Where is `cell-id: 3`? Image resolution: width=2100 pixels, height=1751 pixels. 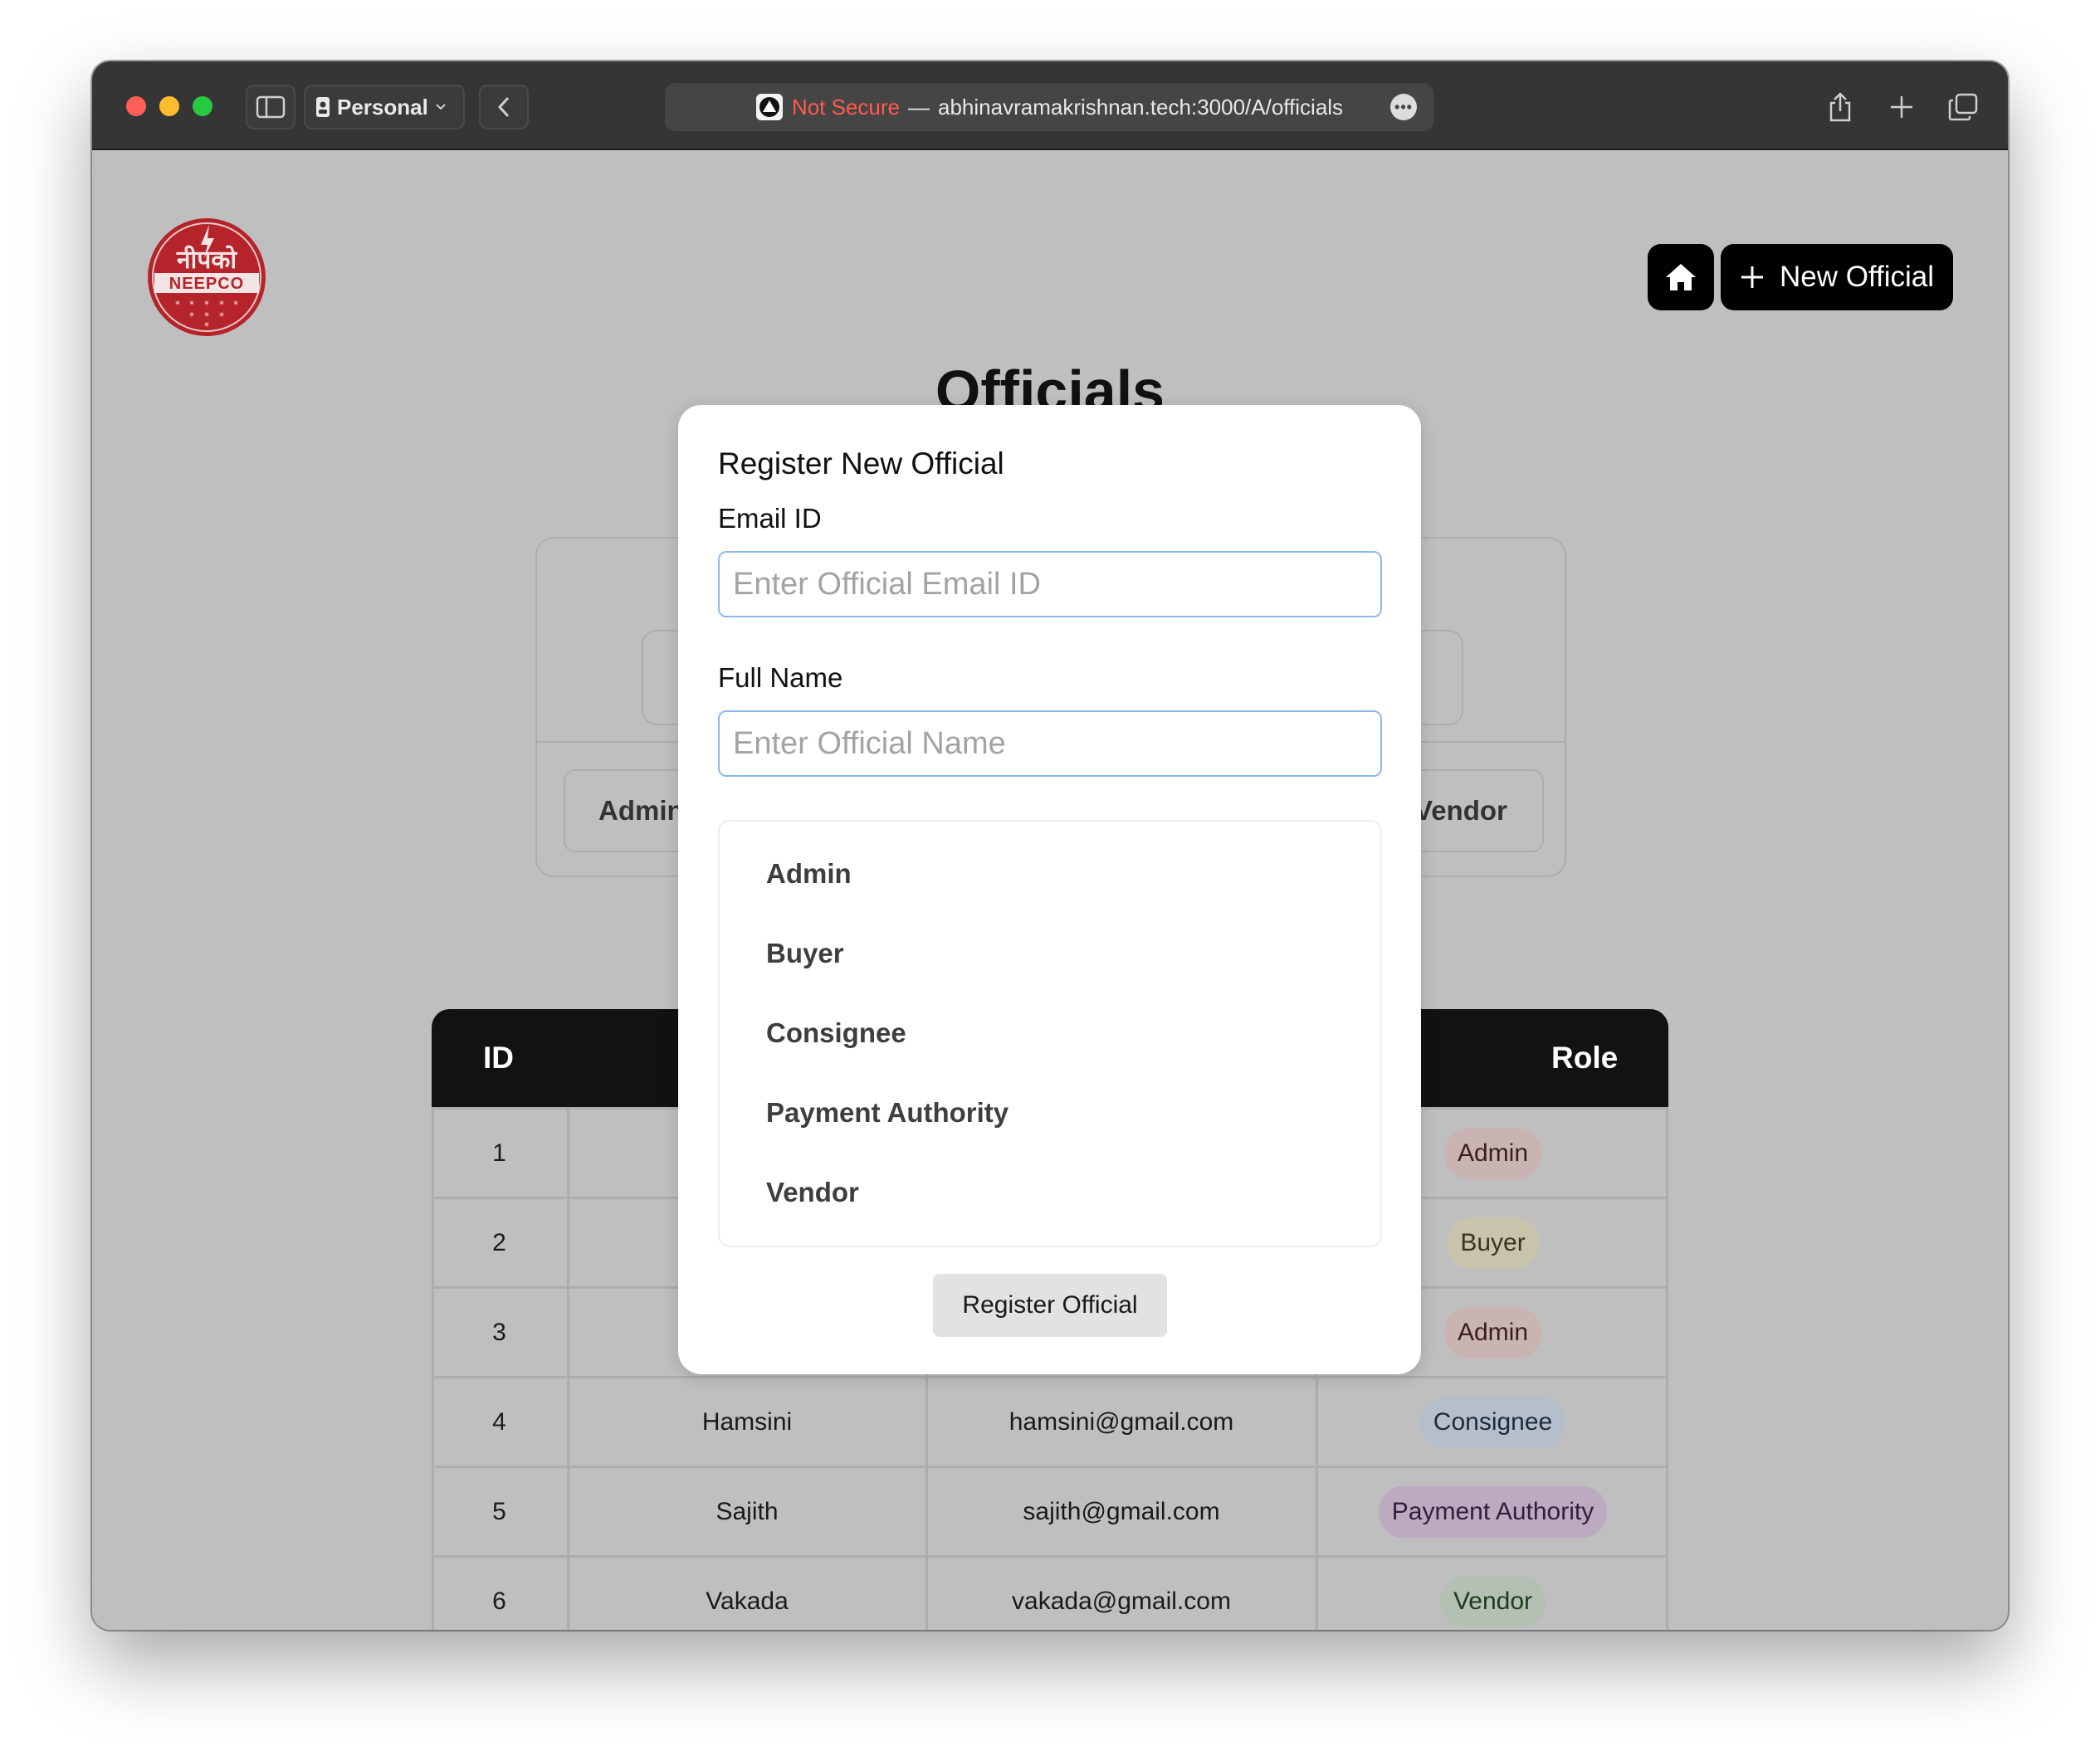 cell-id: 3 is located at coordinates (499, 1332).